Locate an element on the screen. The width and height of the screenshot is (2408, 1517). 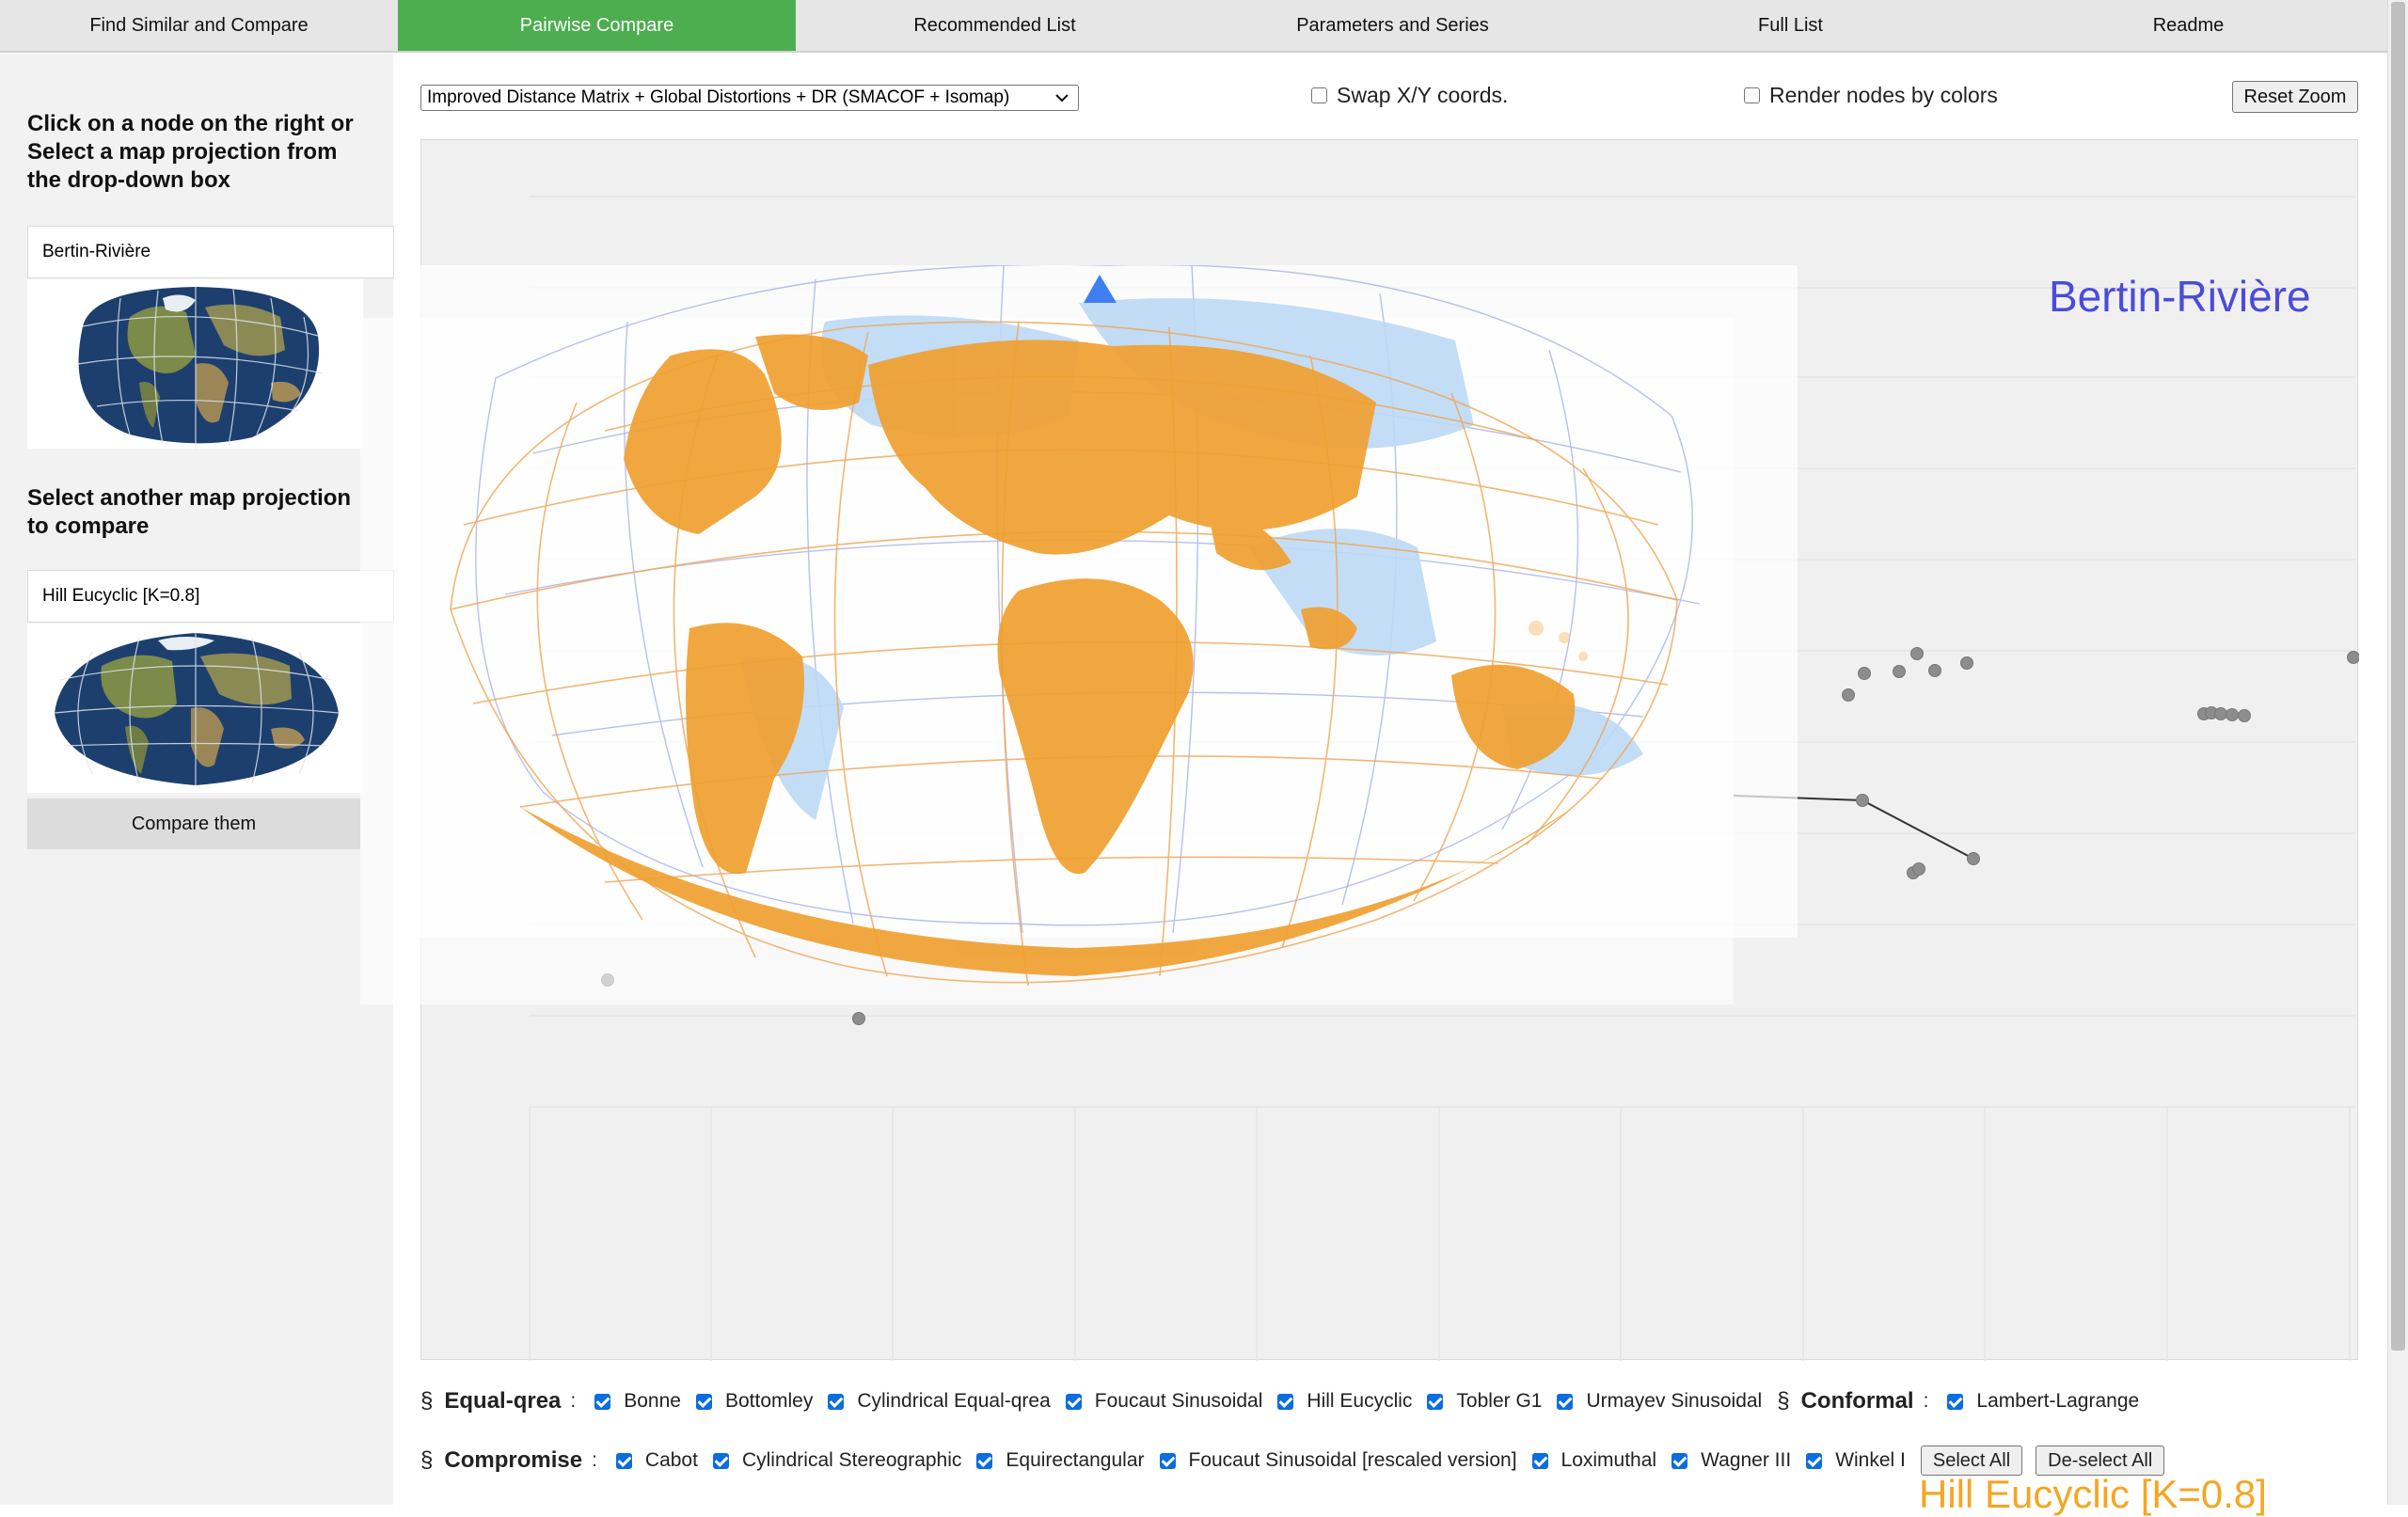
reset-zoom-button: Reset Zoom is located at coordinates (2295, 97).